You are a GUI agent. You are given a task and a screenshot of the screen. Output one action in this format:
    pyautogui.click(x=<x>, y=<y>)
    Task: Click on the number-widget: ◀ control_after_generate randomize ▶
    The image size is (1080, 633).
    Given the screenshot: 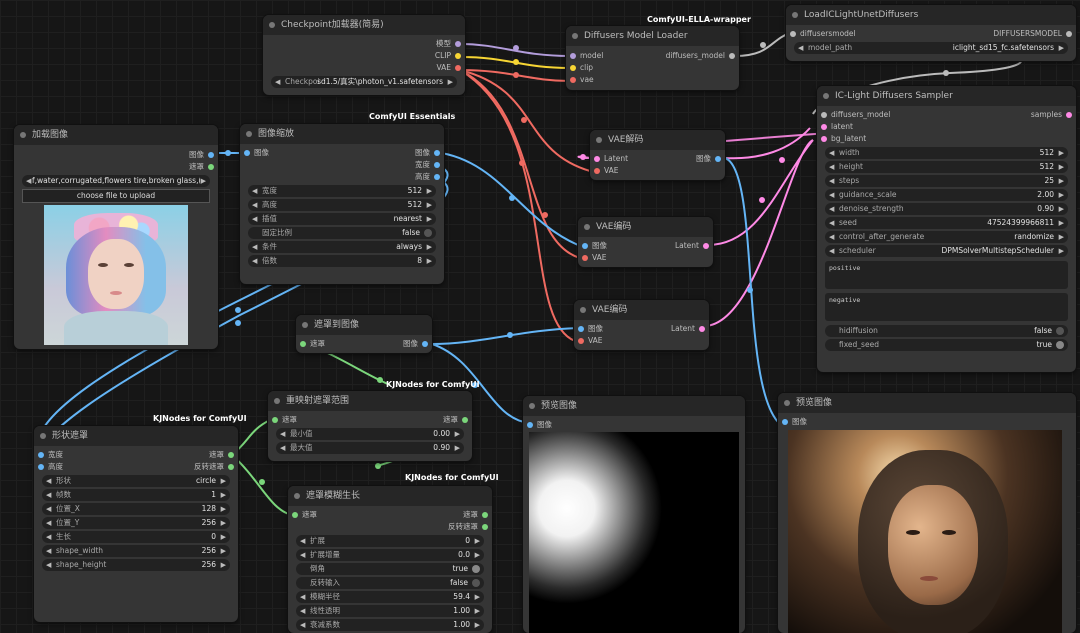 What is the action you would take?
    pyautogui.click(x=946, y=237)
    